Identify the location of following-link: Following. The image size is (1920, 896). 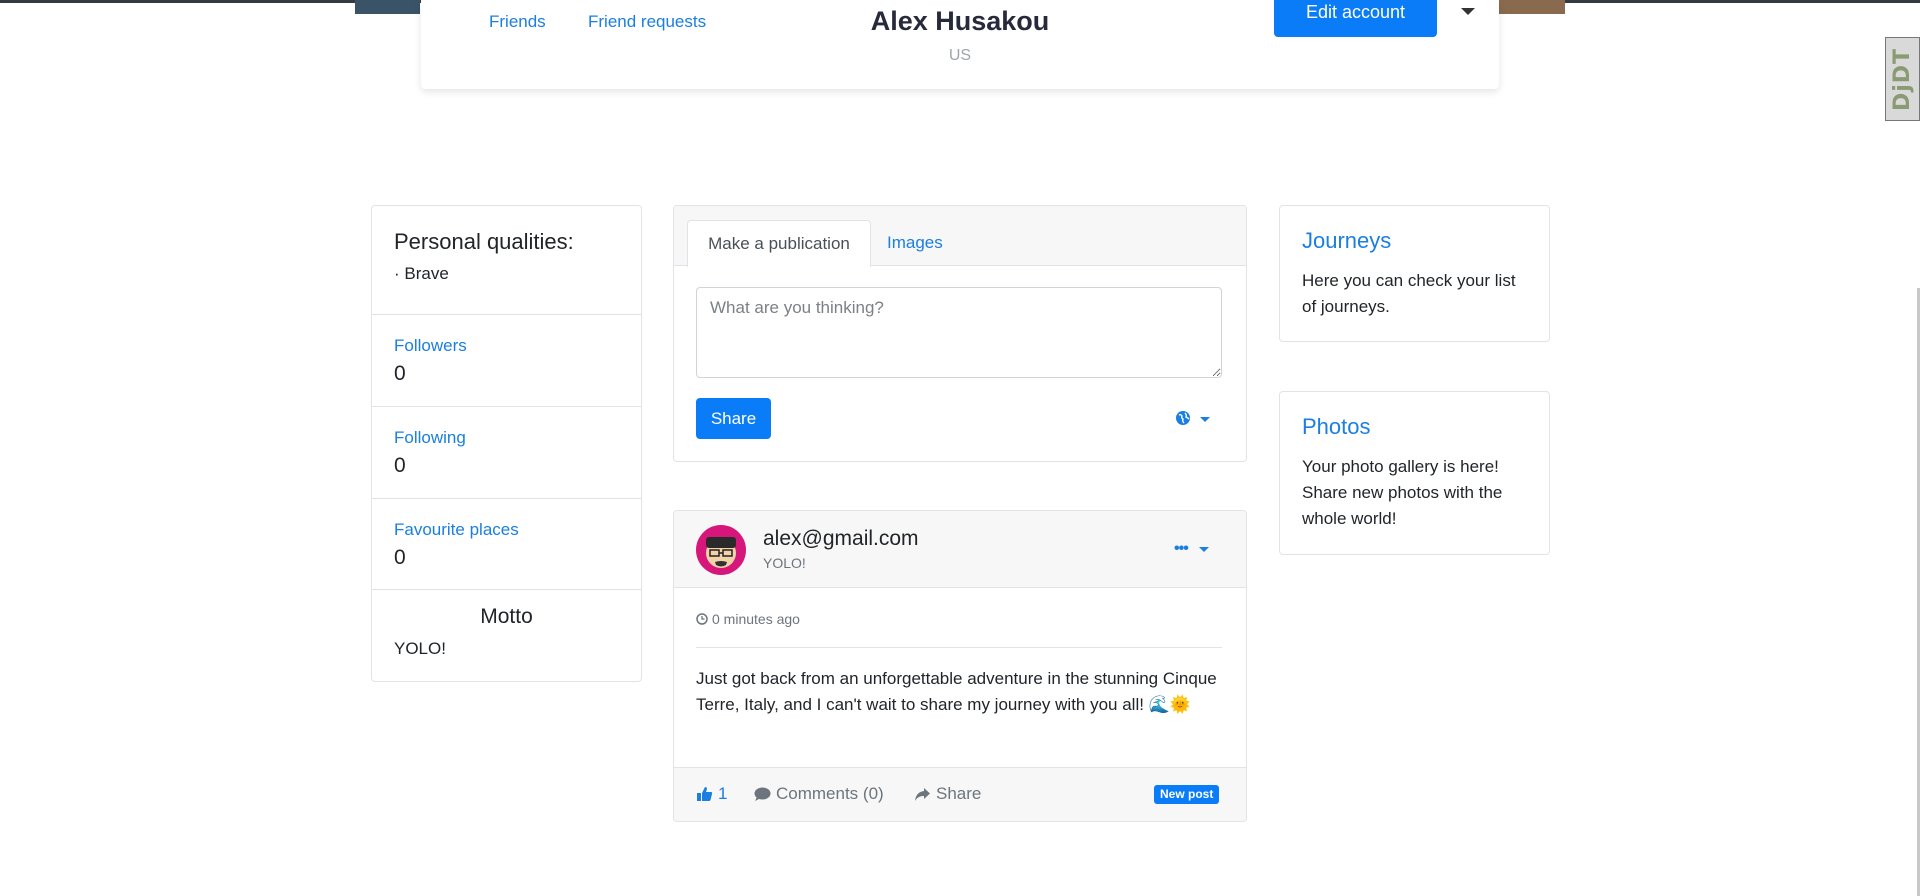
(430, 438).